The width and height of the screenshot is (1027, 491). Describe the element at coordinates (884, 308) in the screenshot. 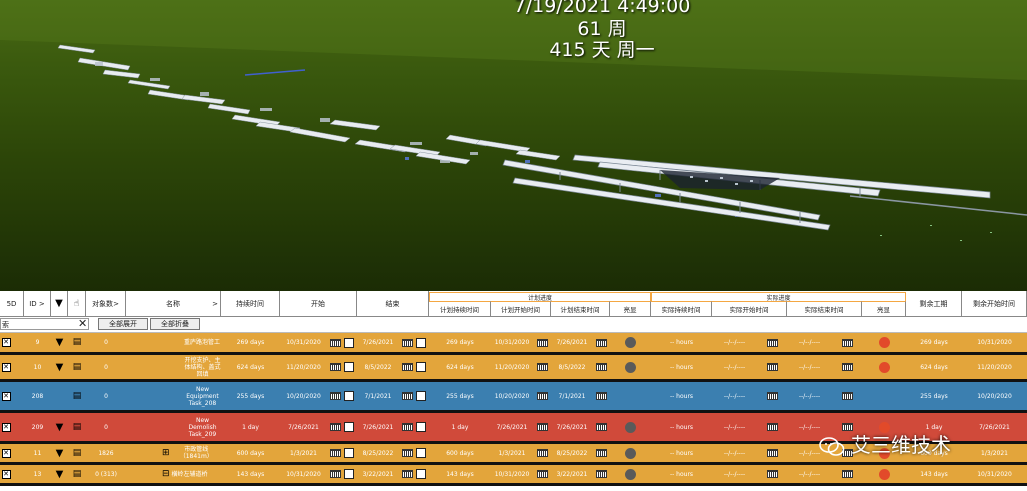

I see `col-highlight-actual: 亮显` at that location.